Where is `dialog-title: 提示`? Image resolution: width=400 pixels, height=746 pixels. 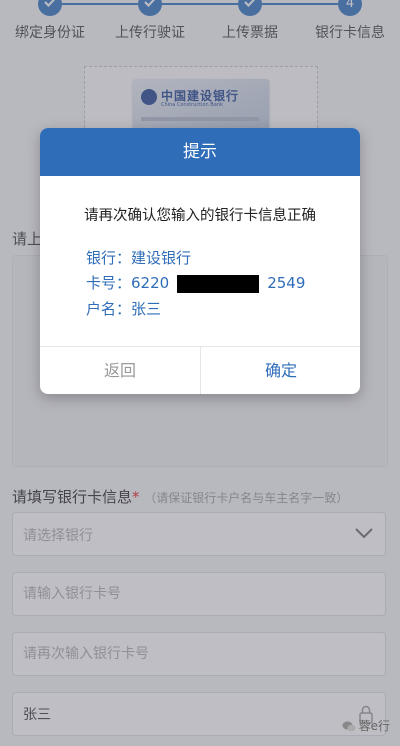
dialog-title: 提示 is located at coordinates (200, 152).